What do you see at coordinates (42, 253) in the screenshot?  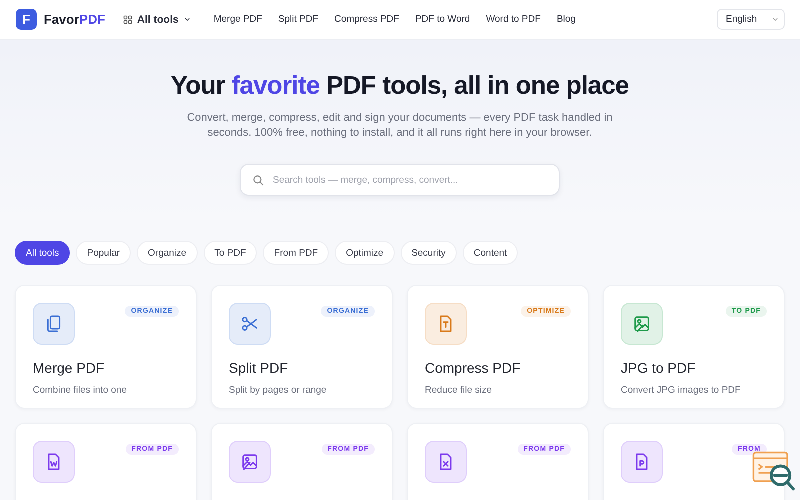 I see `filter-tab: All tools` at bounding box center [42, 253].